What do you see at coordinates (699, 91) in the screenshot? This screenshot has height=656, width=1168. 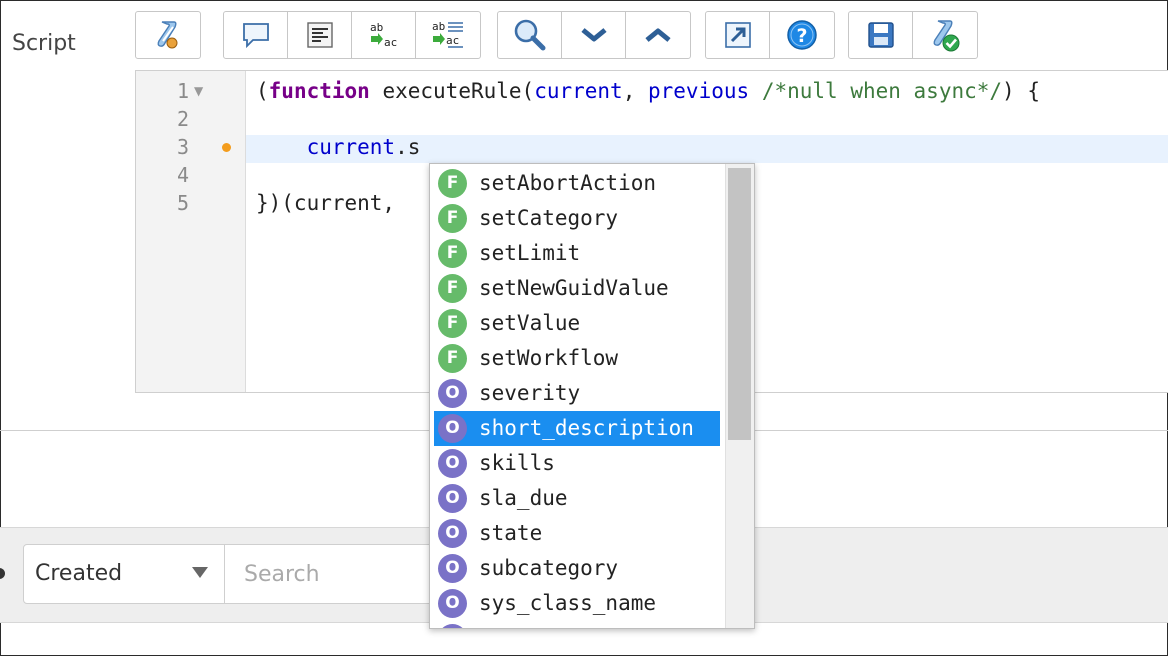 I see `code-token-var: previous` at bounding box center [699, 91].